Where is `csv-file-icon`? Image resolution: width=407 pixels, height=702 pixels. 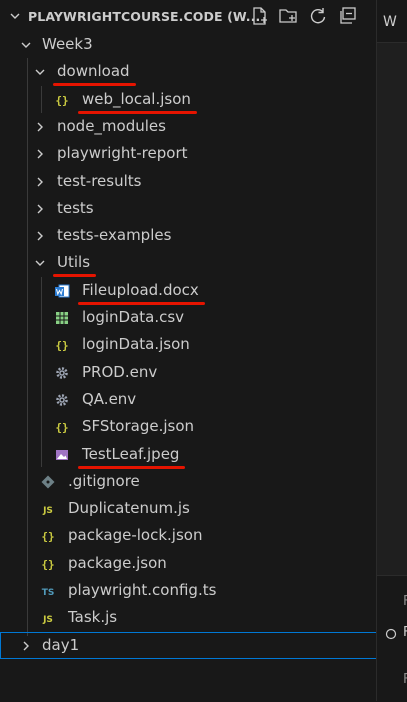
csv-file-icon is located at coordinates (62, 318).